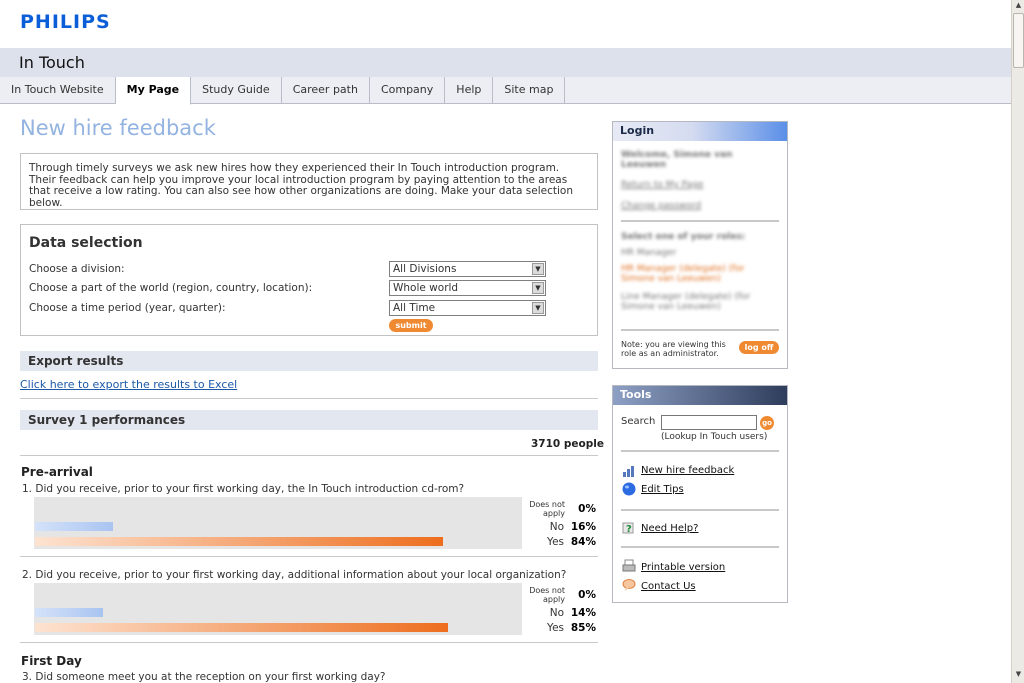  Describe the element at coordinates (57, 472) in the screenshot. I see `section-pre-arrival: Pre-arrival` at that location.